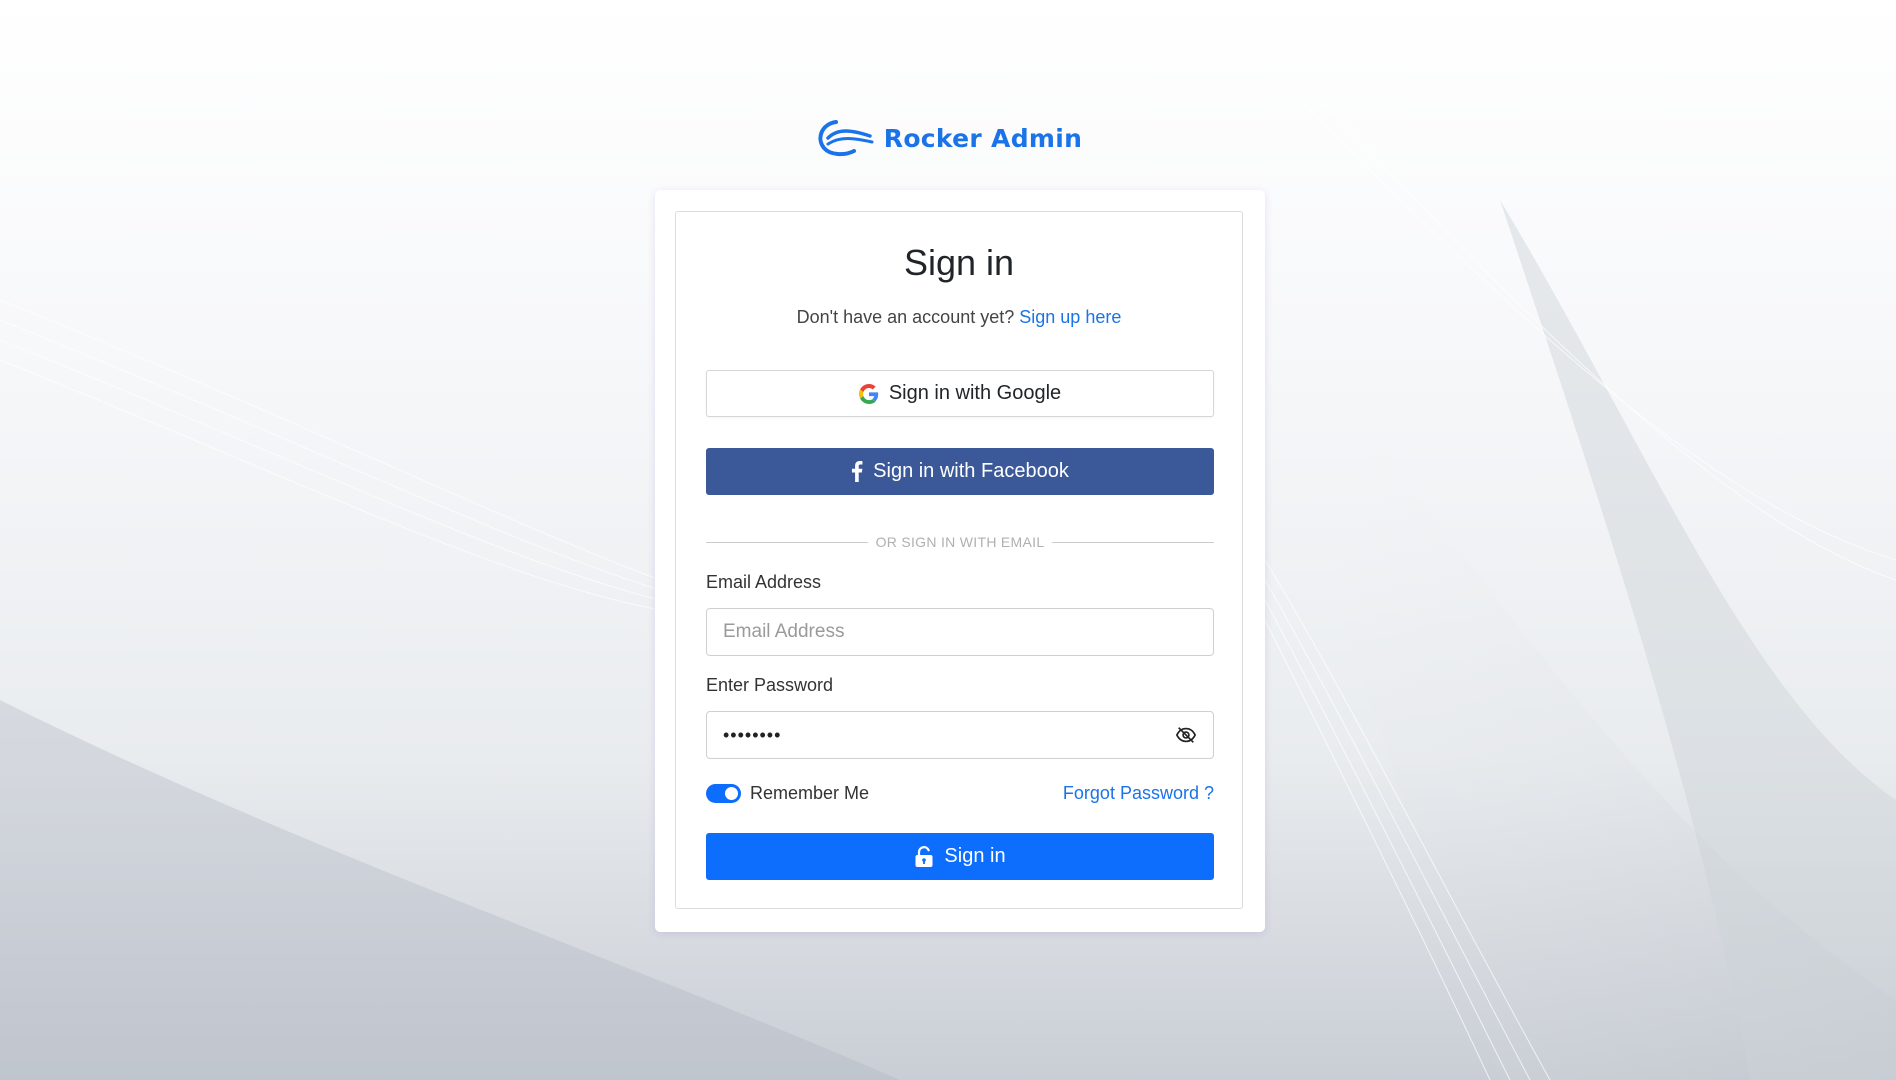 The height and width of the screenshot is (1080, 1896). I want to click on remember-row: Remember Me Forgot Password ?, so click(960, 793).